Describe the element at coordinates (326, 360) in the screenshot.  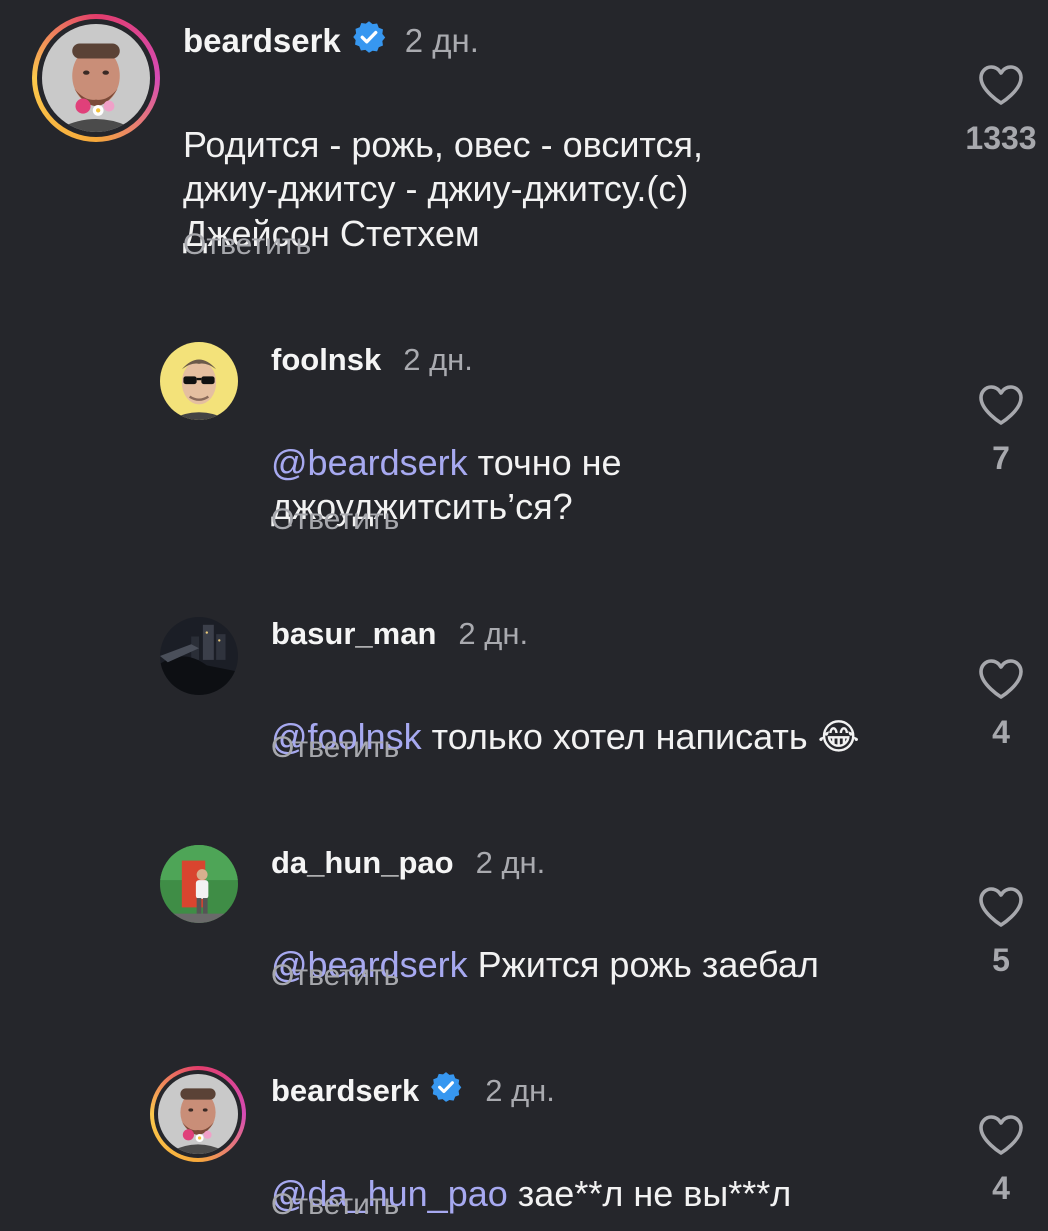
I see `comment-username: foolnsk` at that location.